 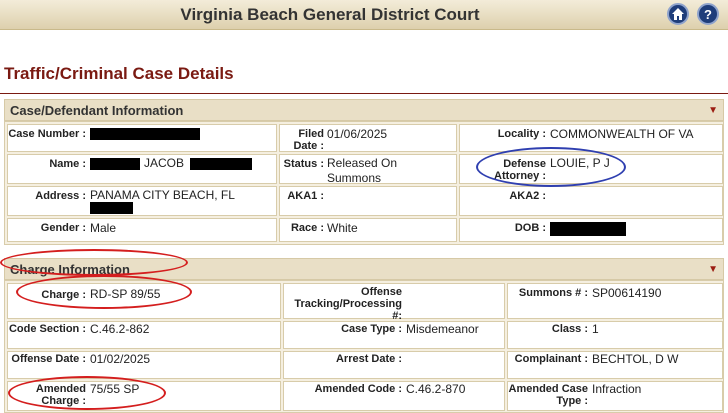 I want to click on summons-value: SP00614190, so click(x=627, y=293).